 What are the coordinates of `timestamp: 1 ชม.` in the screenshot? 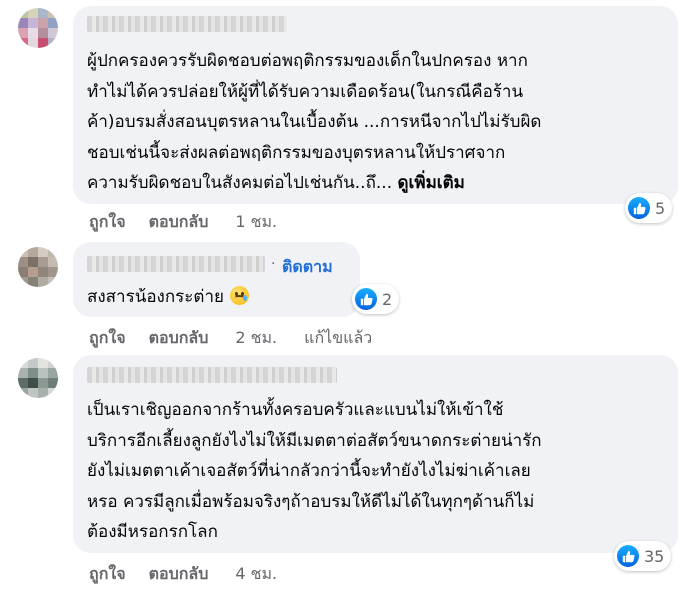 It's located at (256, 222).